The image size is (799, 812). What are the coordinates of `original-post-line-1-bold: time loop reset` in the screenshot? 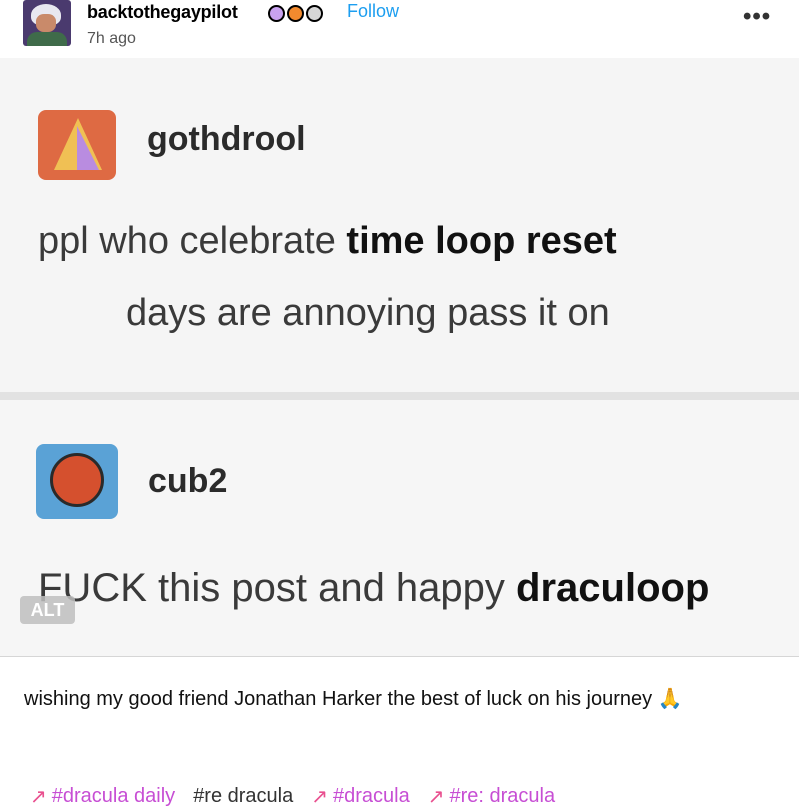 It's located at (481, 241).